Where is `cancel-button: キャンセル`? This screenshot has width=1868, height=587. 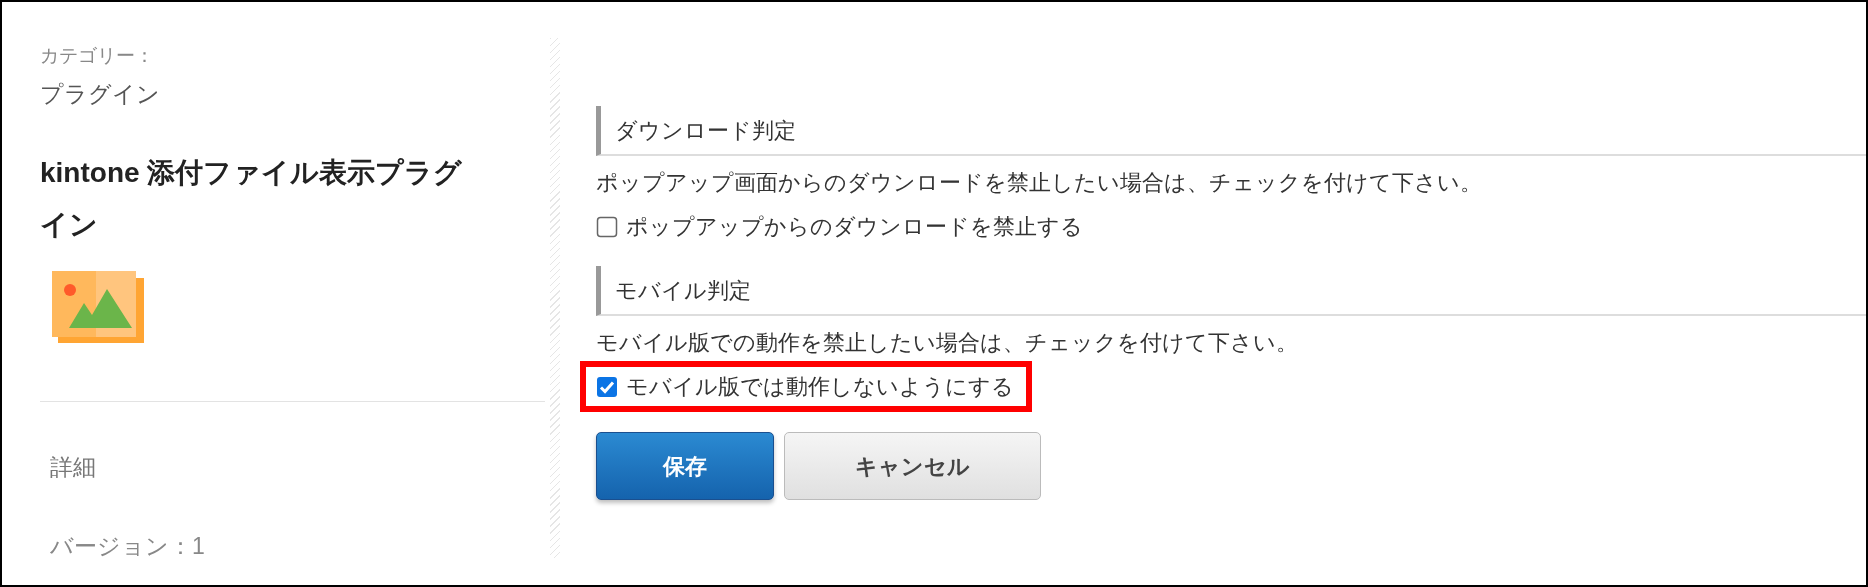 cancel-button: キャンセル is located at coordinates (912, 466).